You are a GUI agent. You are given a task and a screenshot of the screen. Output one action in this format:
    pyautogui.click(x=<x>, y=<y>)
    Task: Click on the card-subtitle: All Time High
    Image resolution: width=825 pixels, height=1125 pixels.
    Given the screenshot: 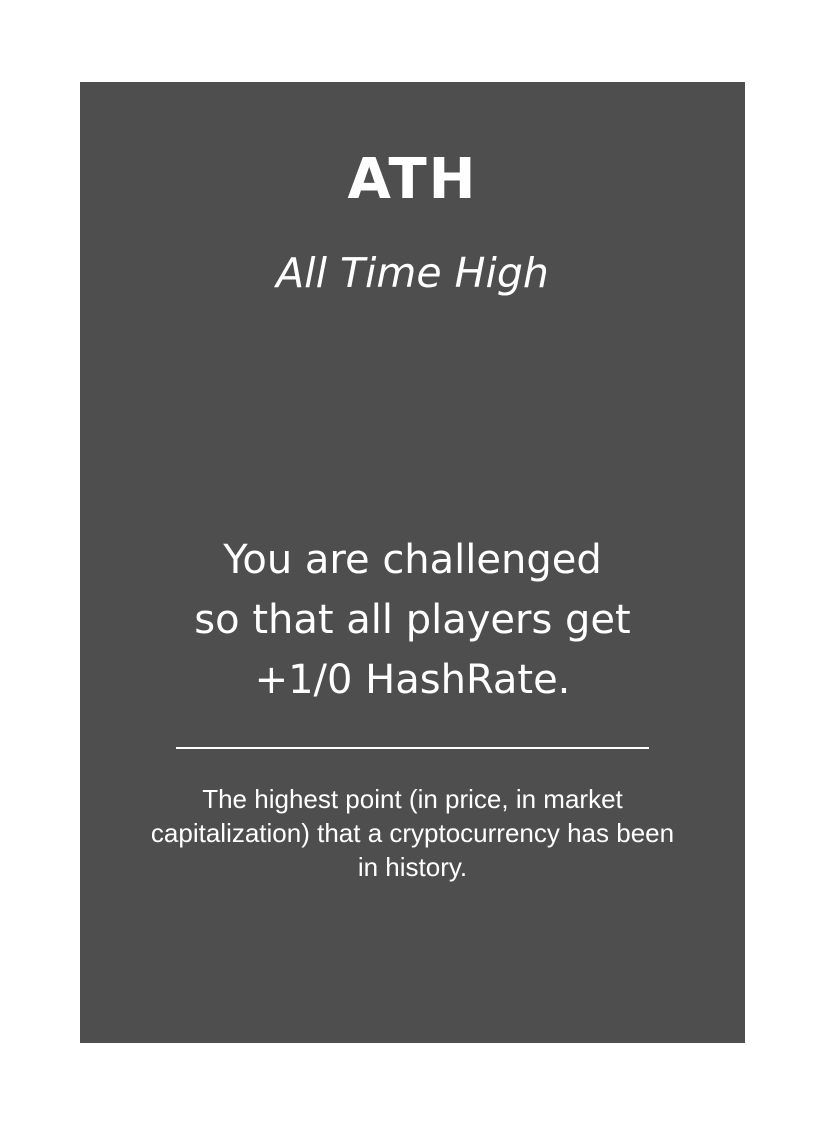 What is the action you would take?
    pyautogui.click(x=412, y=273)
    